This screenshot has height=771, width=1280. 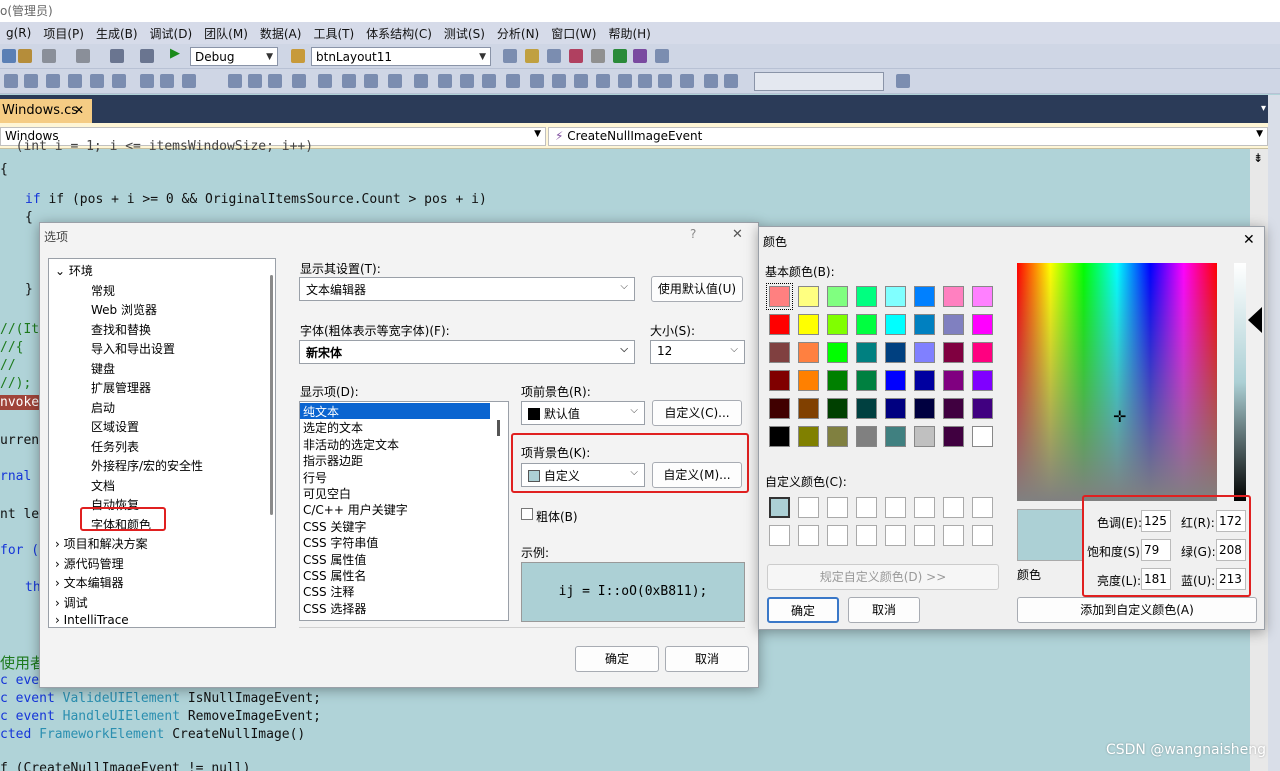 What do you see at coordinates (467, 352) in the screenshot?
I see `font-dropdown: 新宋体 ⌵` at bounding box center [467, 352].